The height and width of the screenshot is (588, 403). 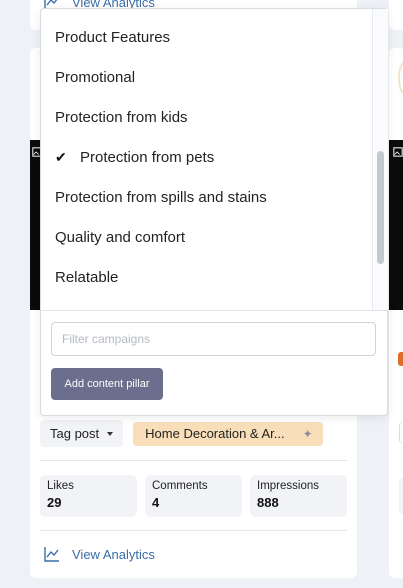 I want to click on tag-post-button: Tag post, so click(x=82, y=433).